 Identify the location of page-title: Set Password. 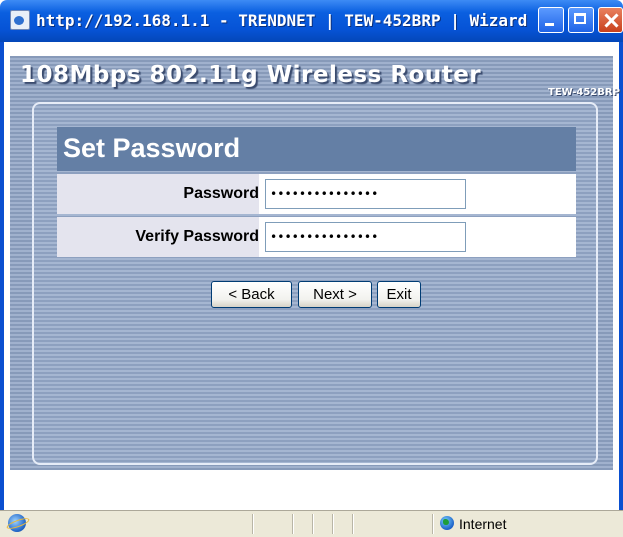
(152, 148).